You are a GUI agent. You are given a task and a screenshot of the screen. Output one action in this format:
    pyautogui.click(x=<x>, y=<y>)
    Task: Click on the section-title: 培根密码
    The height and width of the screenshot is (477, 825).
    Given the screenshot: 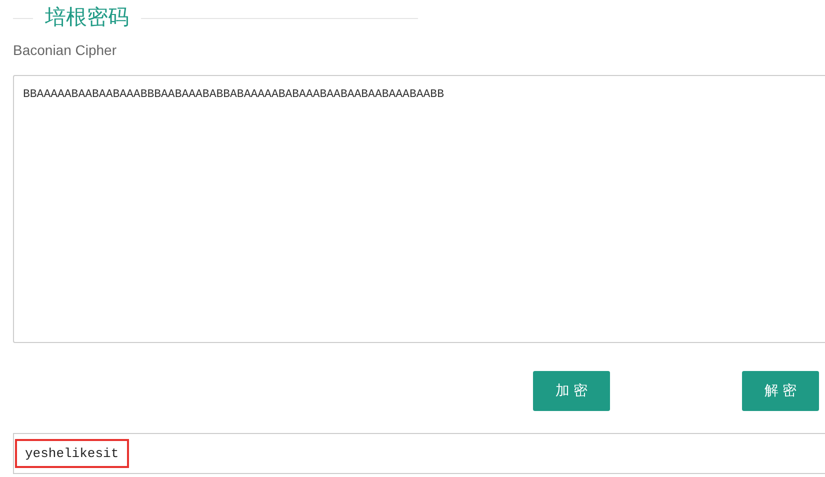 What is the action you would take?
    pyautogui.click(x=87, y=18)
    